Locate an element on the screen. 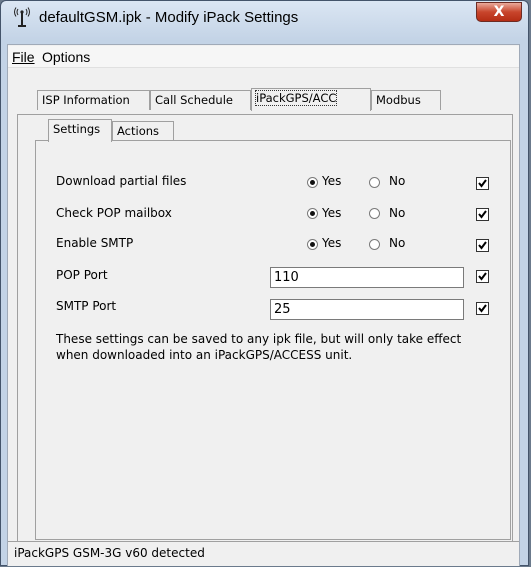 Image resolution: width=531 pixels, height=567 pixels. menu-file: File is located at coordinates (23, 57).